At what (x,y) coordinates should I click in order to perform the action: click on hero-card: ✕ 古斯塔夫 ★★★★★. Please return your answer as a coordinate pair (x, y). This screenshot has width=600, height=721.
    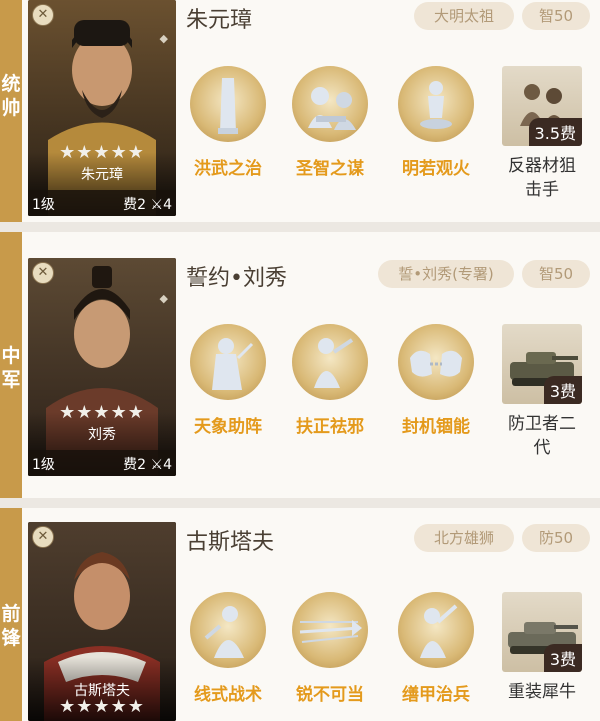
    Looking at the image, I should click on (102, 621).